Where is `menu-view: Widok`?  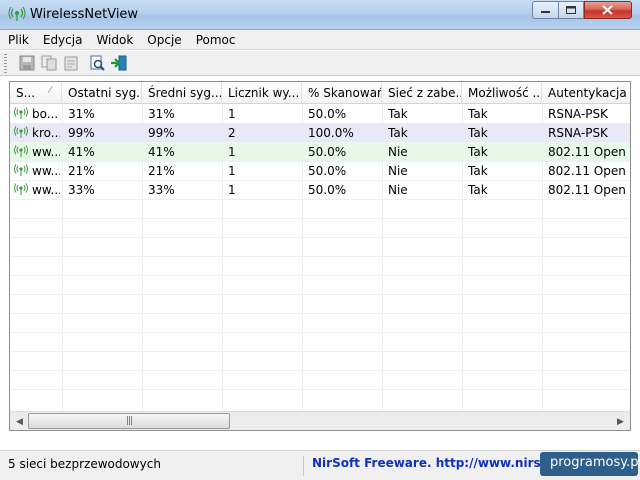 menu-view: Widok is located at coordinates (113, 39).